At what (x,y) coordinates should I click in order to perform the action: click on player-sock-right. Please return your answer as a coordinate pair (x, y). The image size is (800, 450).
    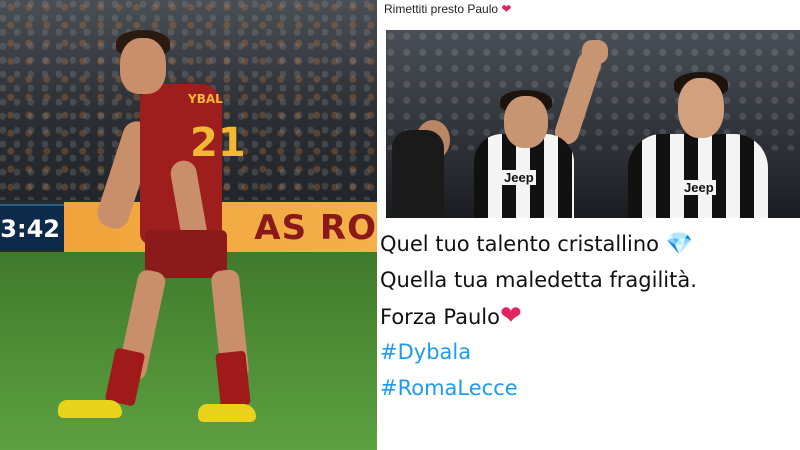
    Looking at the image, I should click on (233, 379).